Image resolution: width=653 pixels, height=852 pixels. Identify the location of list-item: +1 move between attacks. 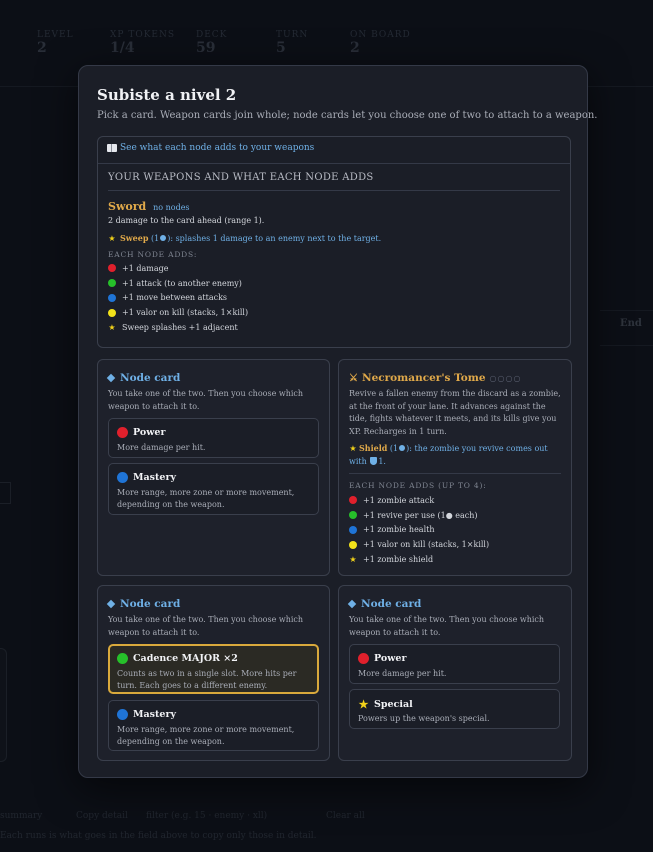
(178, 298).